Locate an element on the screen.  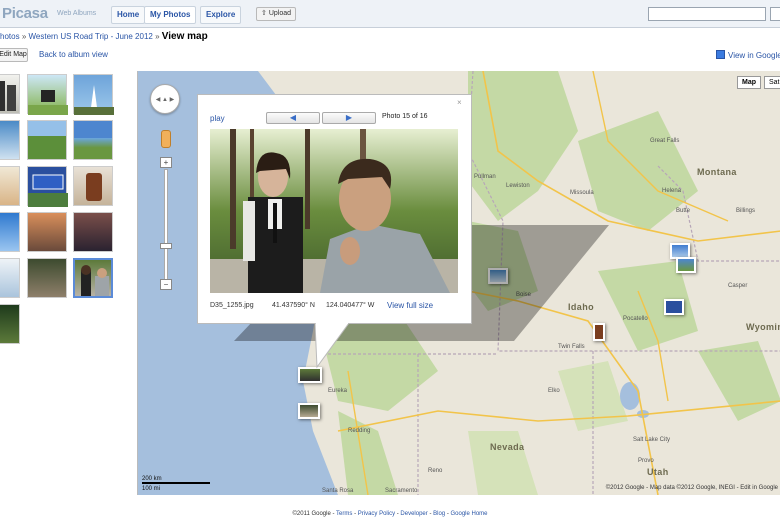
map-label-city: Billings is located at coordinates (746, 211).